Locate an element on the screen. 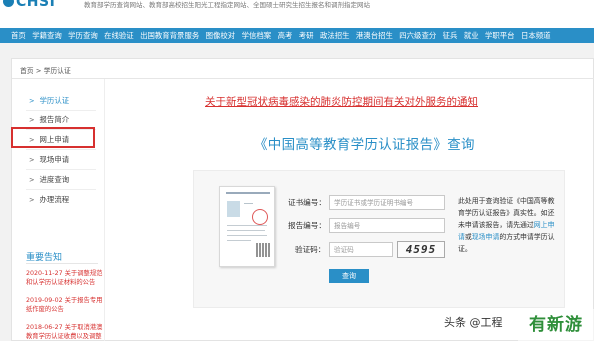 This screenshot has height=341, width=594. cert-number-input is located at coordinates (387, 202).